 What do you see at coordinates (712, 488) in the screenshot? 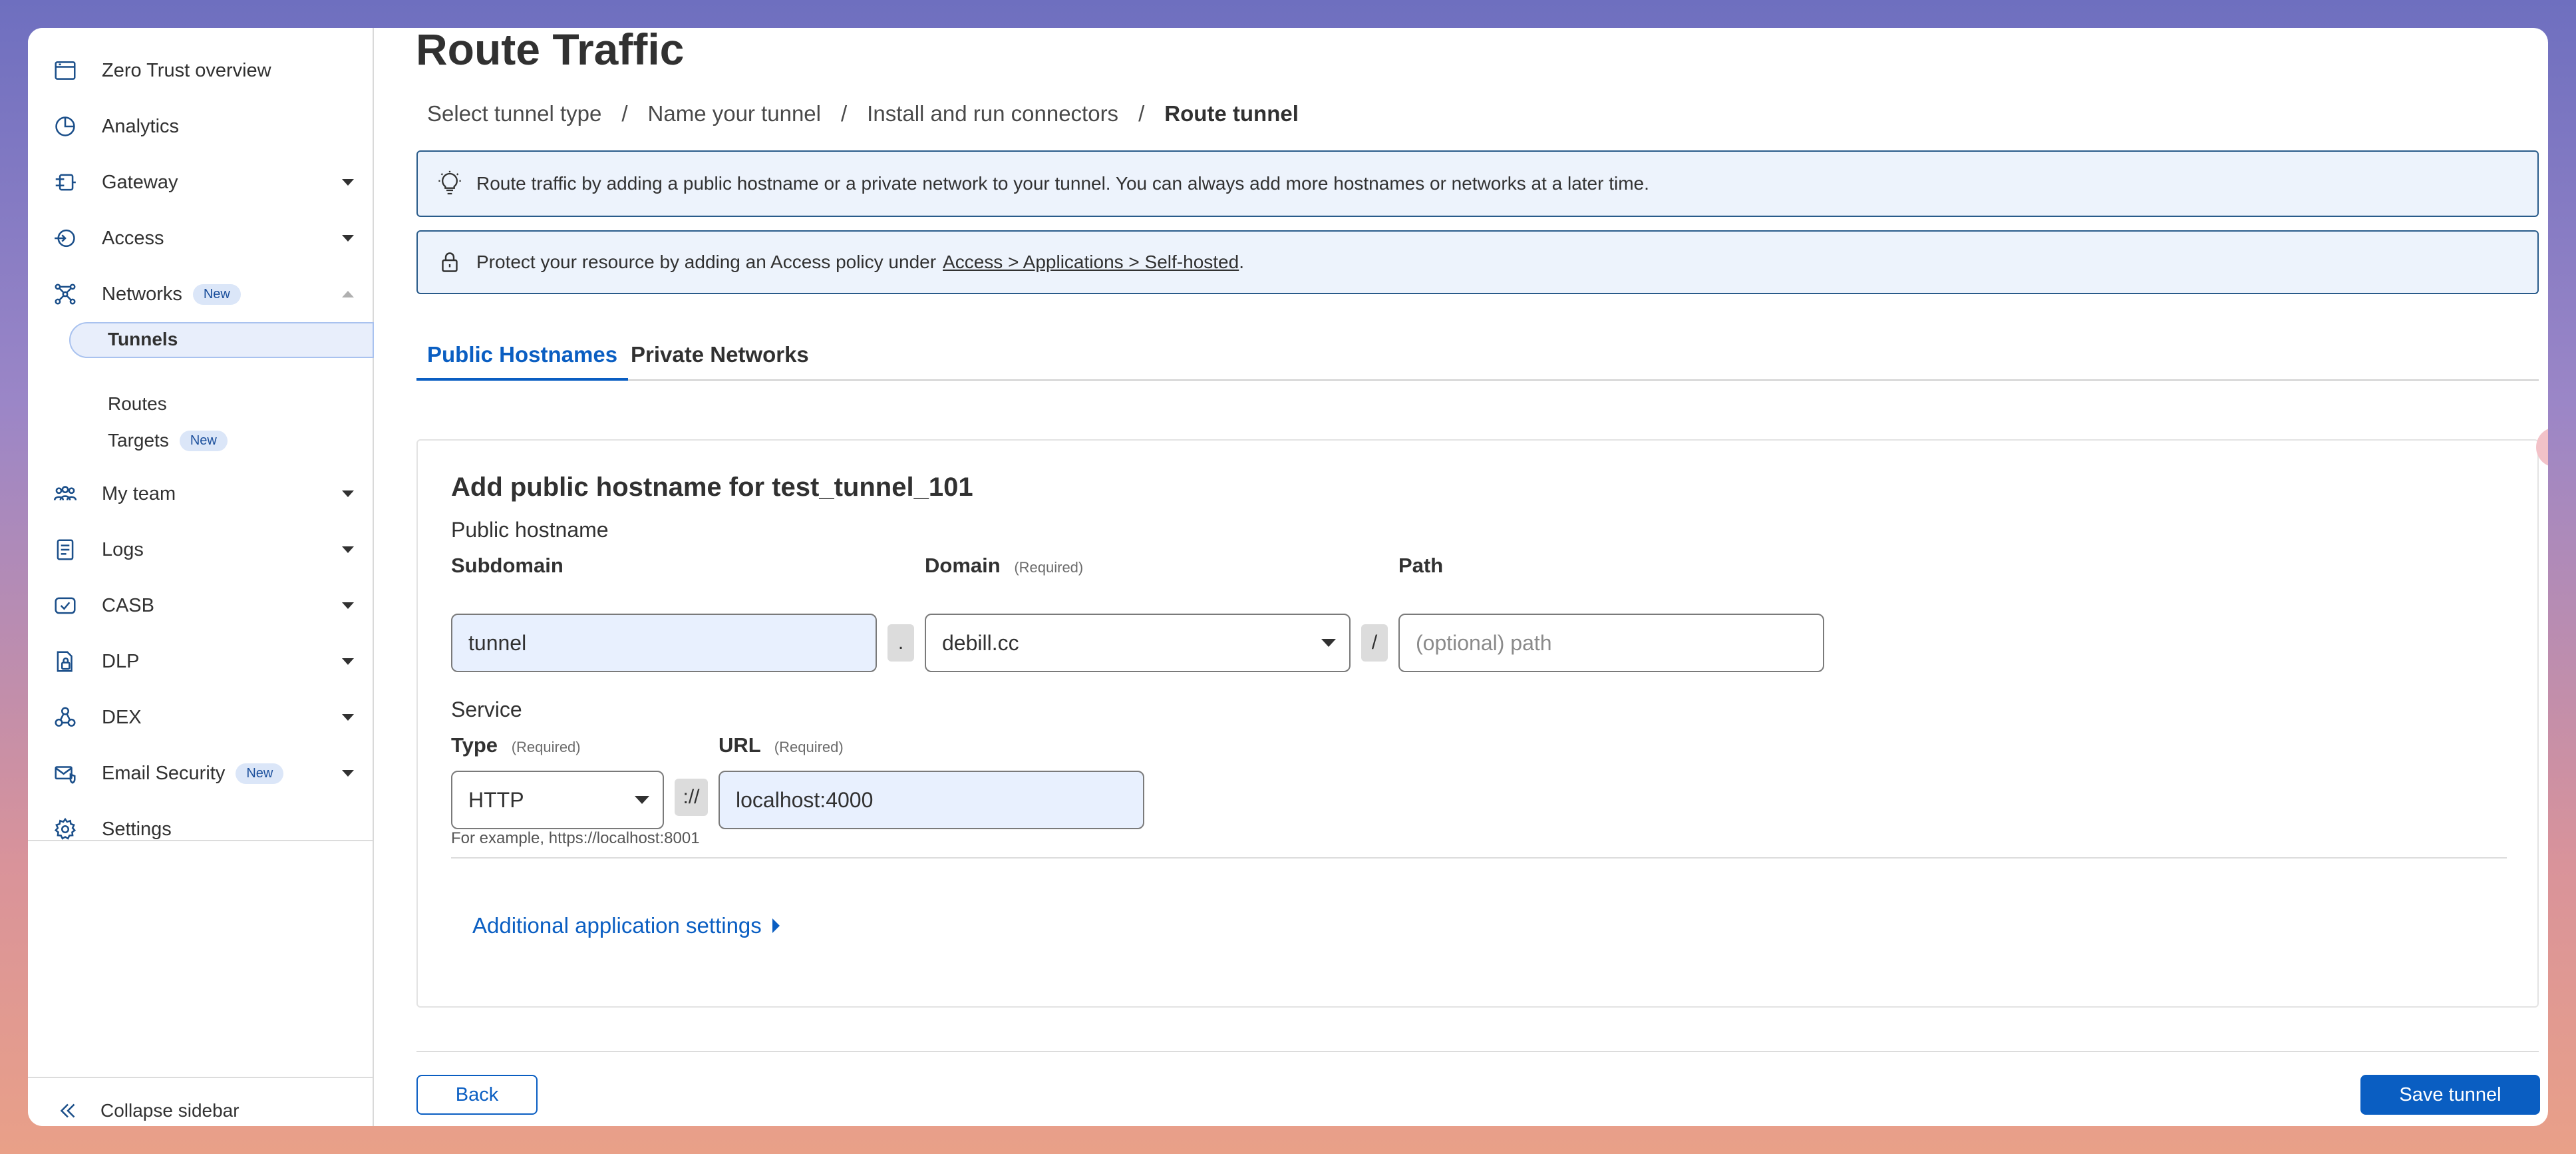
I see `form-title: Add public hostname for test_tunnel_101` at bounding box center [712, 488].